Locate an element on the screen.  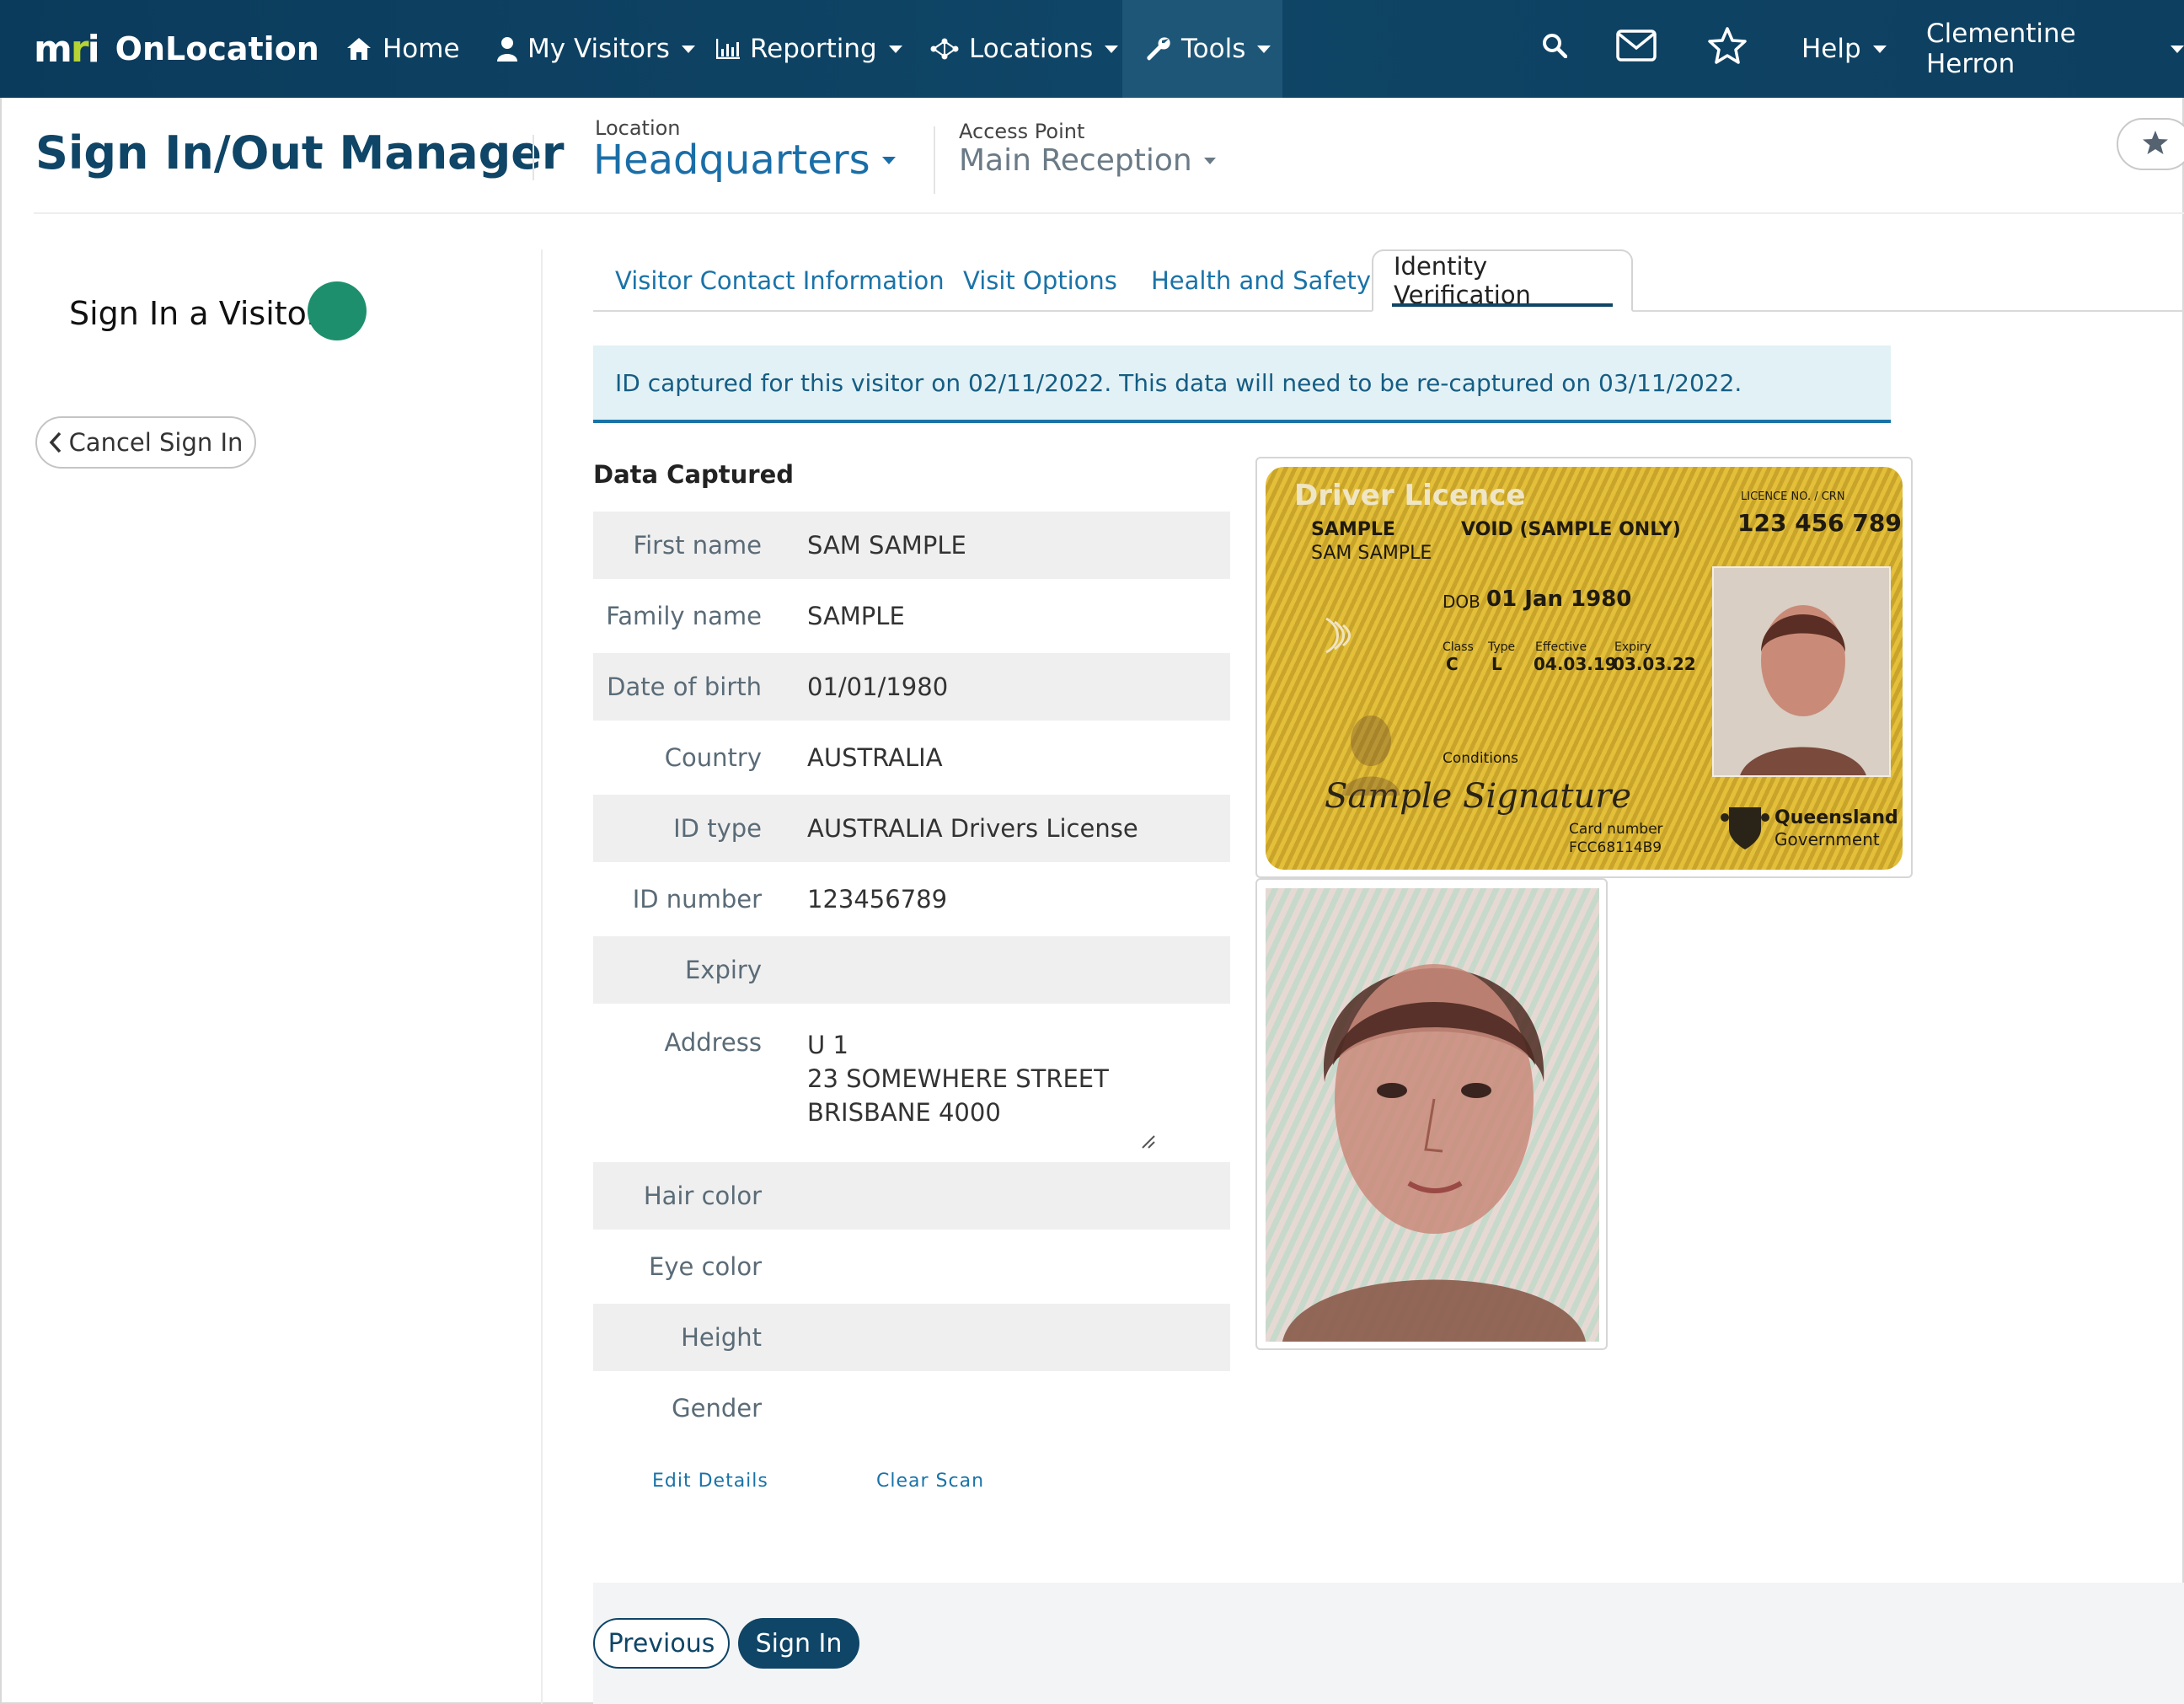
field-label: First name is located at coordinates (698, 545).